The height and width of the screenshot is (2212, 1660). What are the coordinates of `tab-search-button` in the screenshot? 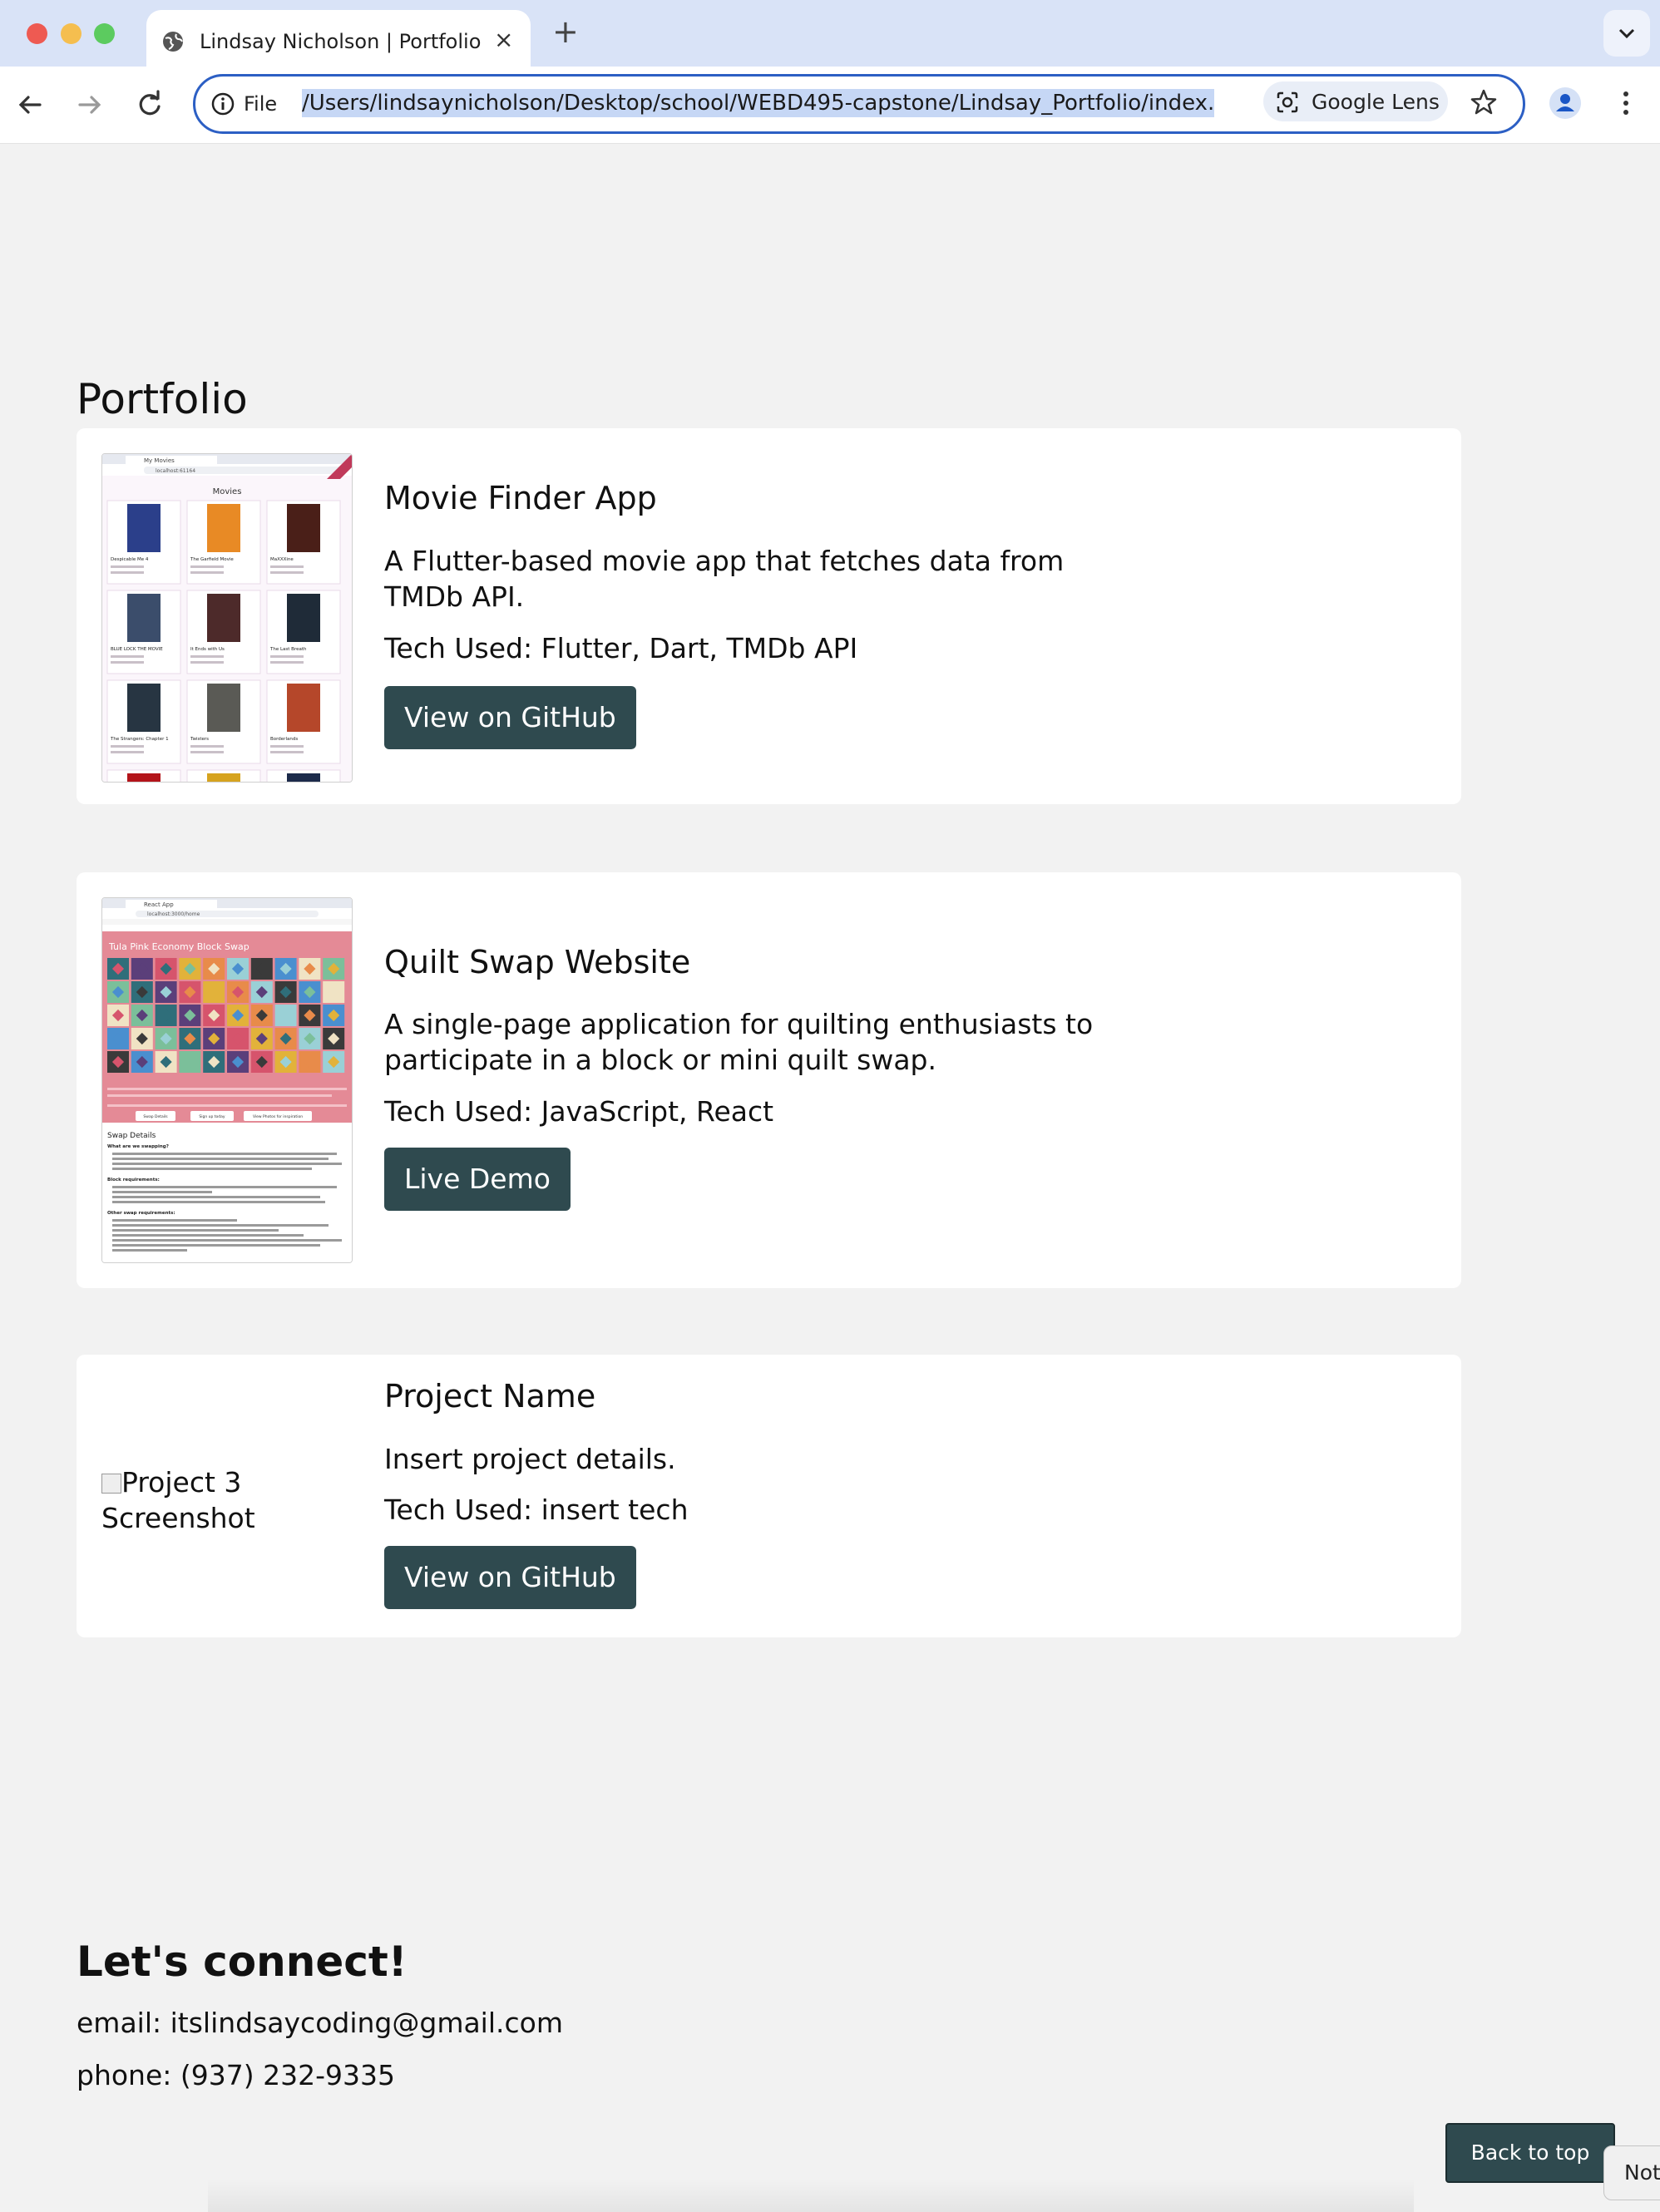 It's located at (1626, 33).